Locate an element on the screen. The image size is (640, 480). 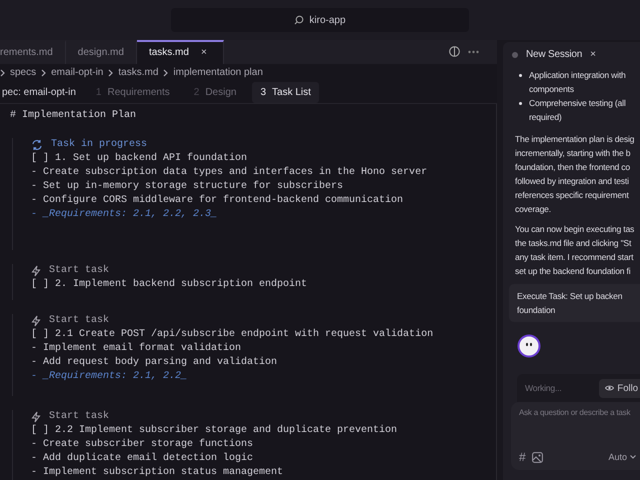
command-message: Execute Task: Set up backen foundation is located at coordinates (574, 303).